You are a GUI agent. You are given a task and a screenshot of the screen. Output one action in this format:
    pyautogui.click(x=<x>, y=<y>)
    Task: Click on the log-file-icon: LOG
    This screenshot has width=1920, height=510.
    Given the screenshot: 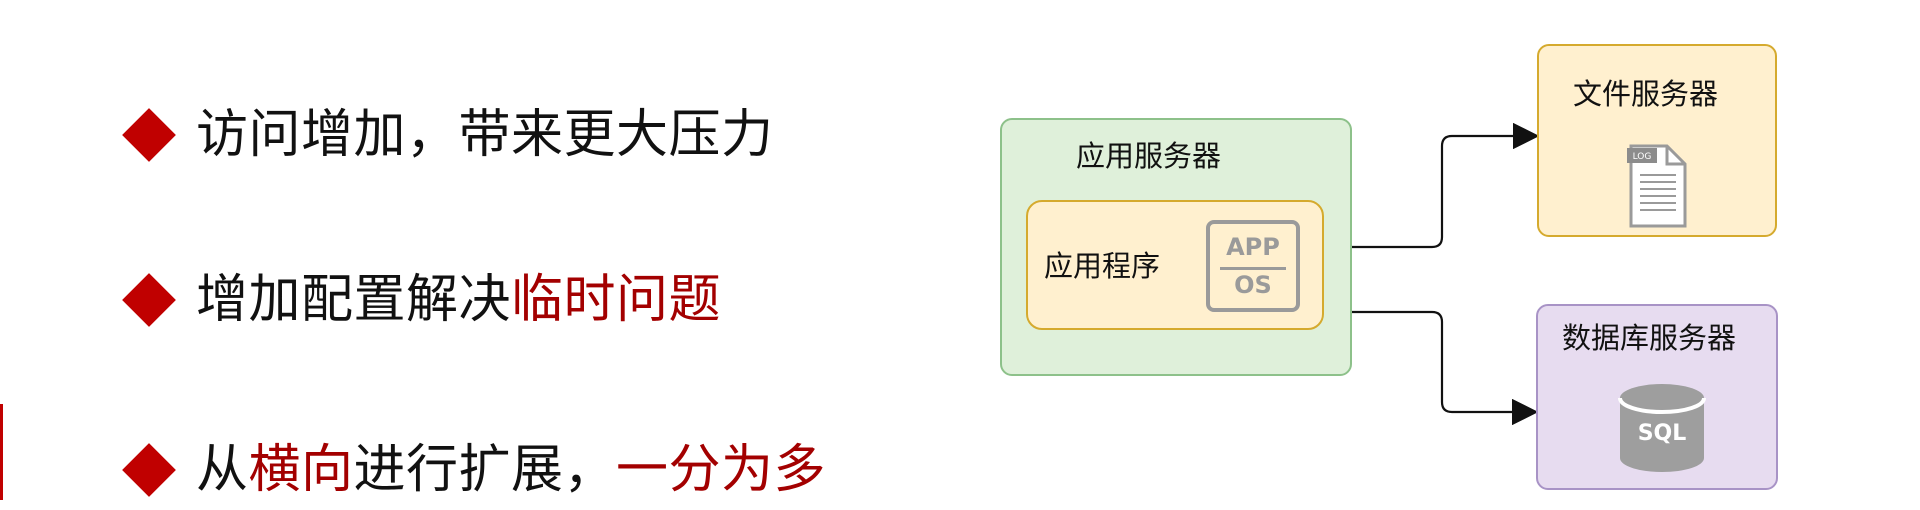 What is the action you would take?
    pyautogui.click(x=1657, y=186)
    